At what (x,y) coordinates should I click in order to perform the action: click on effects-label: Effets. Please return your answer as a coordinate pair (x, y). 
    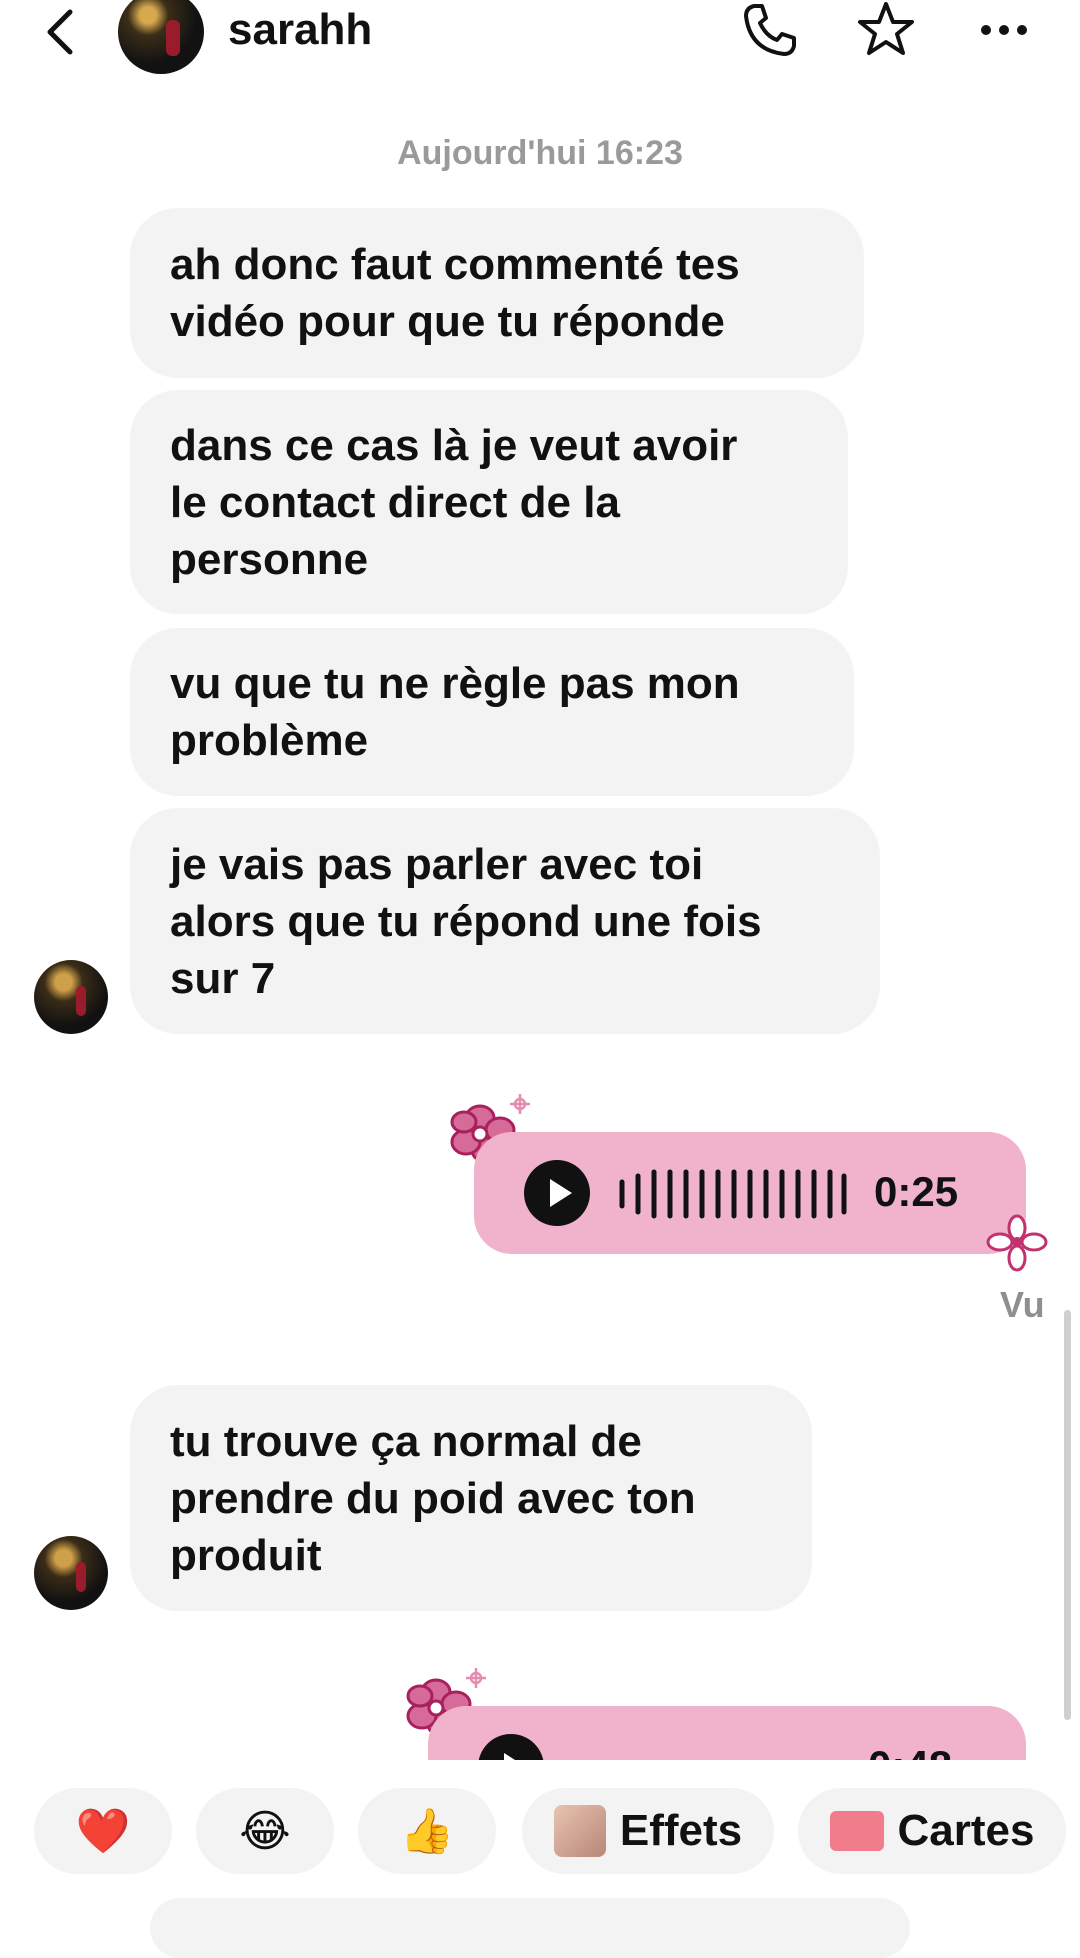
    Looking at the image, I should click on (681, 1830).